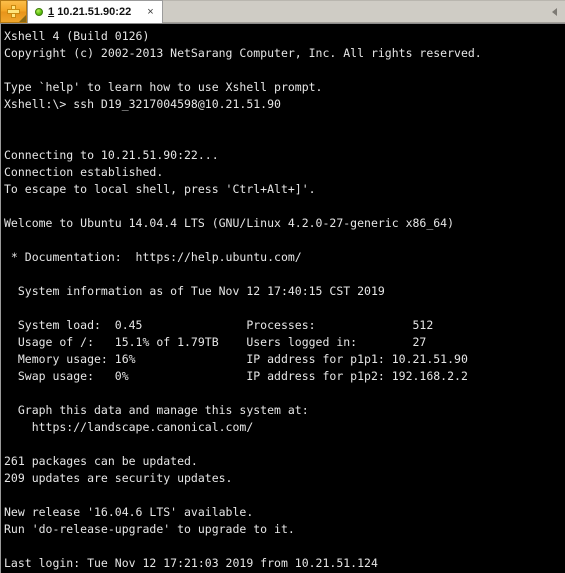 The image size is (565, 573). I want to click on terminal-line: Xshell:\> ssh D19_3217004598@10.21.51.90, so click(142, 104).